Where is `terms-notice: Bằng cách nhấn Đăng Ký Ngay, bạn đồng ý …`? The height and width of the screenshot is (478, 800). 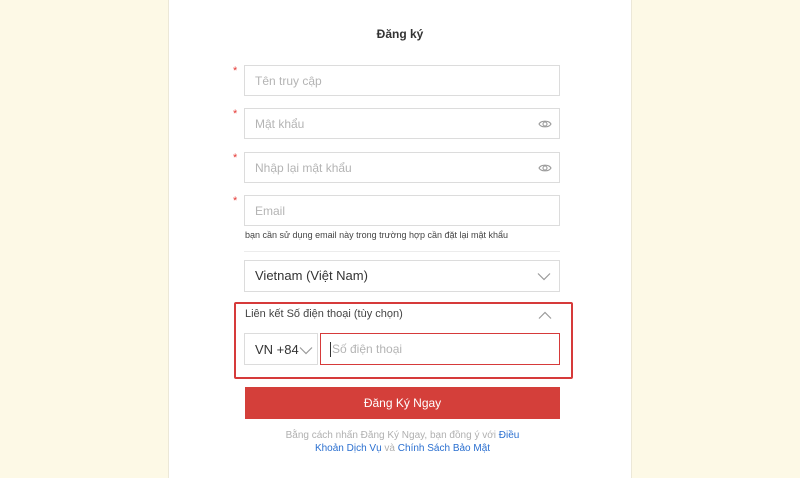
terms-notice: Bằng cách nhấn Đăng Ký Ngay, bạn đồng ý … is located at coordinates (402, 442).